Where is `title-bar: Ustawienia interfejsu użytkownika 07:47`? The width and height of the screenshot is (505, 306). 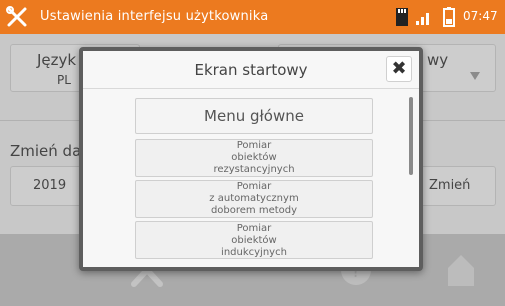 title-bar: Ustawienia interfejsu użytkownika 07:47 is located at coordinates (252, 17).